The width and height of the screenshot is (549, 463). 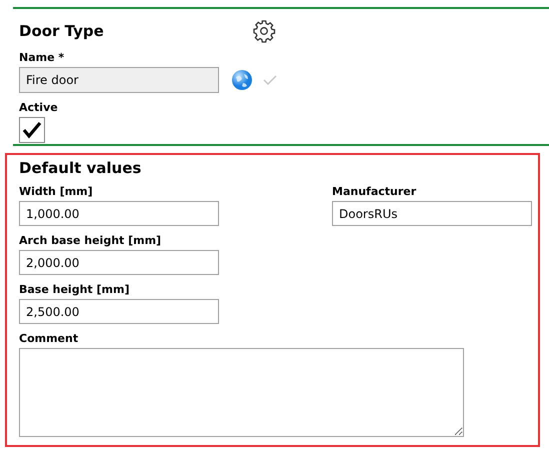 What do you see at coordinates (32, 130) in the screenshot?
I see `checkbox` at bounding box center [32, 130].